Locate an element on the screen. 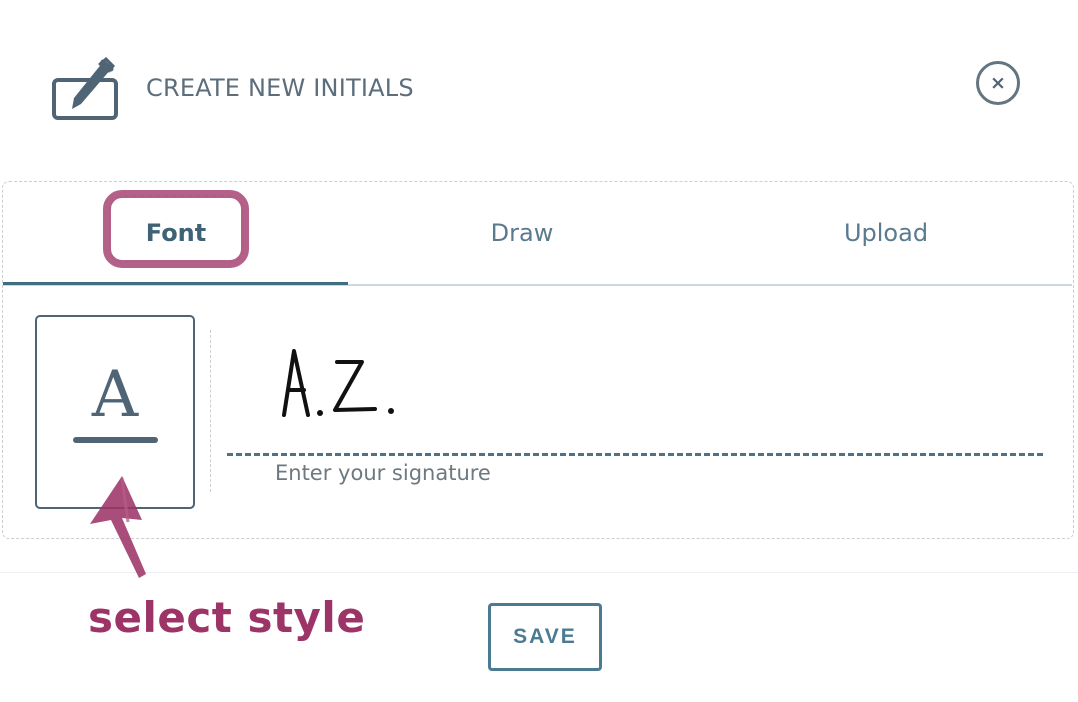  tab-upload: Upload is located at coordinates (886, 233).